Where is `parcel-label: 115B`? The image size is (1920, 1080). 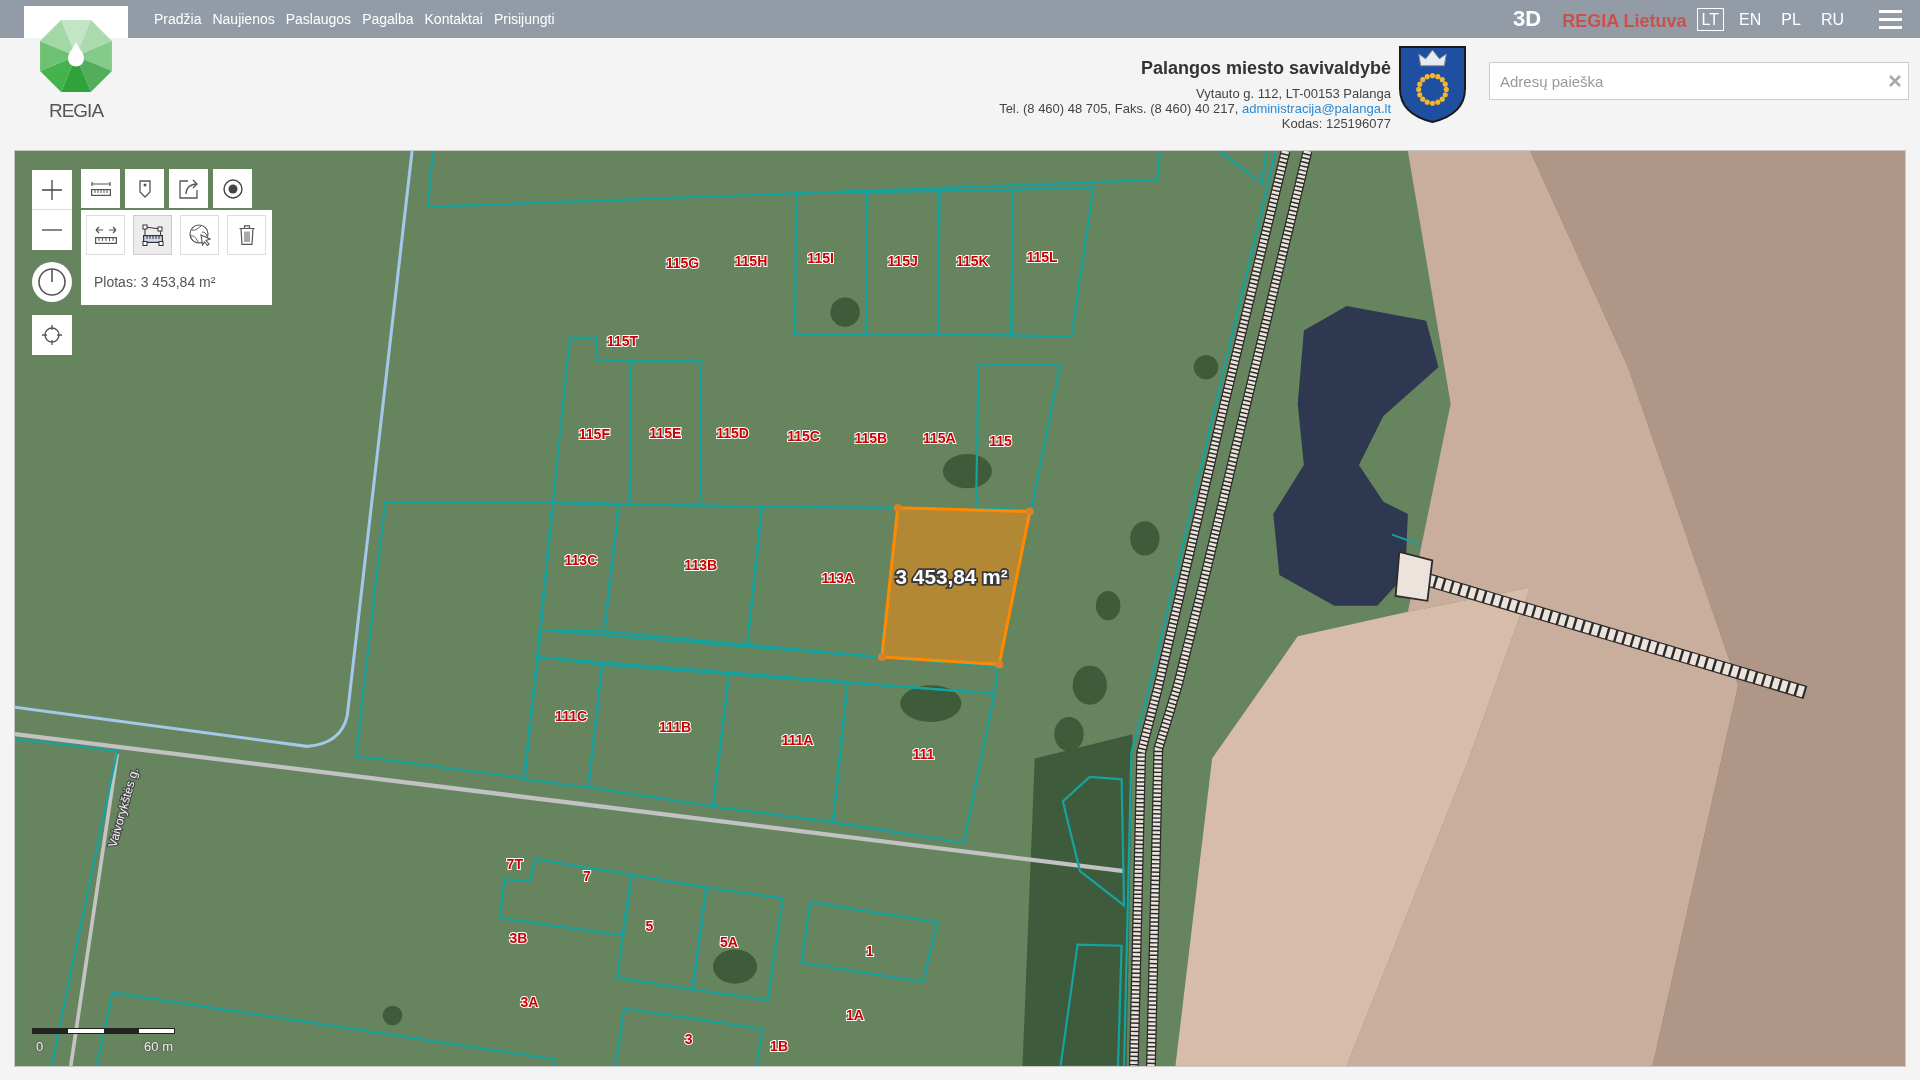
parcel-label: 115B is located at coordinates (871, 438).